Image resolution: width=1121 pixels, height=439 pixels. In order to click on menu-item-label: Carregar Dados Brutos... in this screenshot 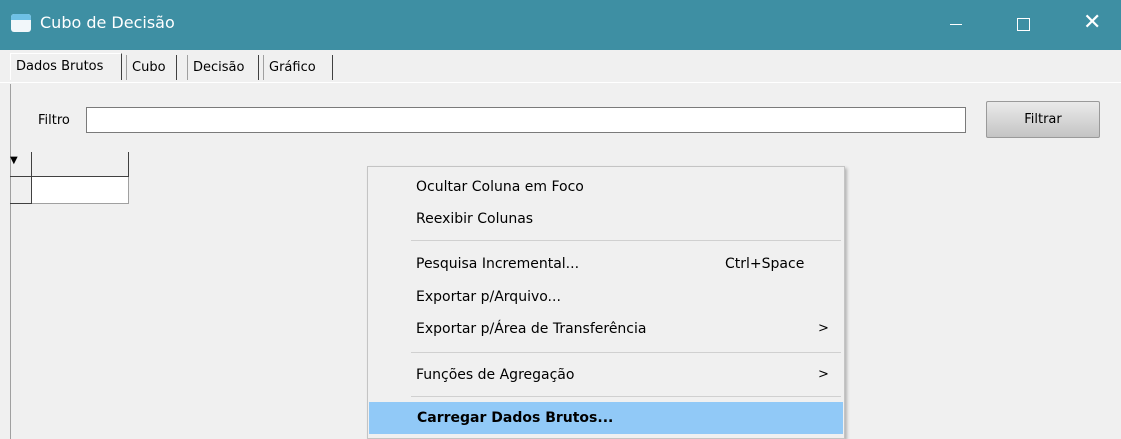, I will do `click(515, 418)`.